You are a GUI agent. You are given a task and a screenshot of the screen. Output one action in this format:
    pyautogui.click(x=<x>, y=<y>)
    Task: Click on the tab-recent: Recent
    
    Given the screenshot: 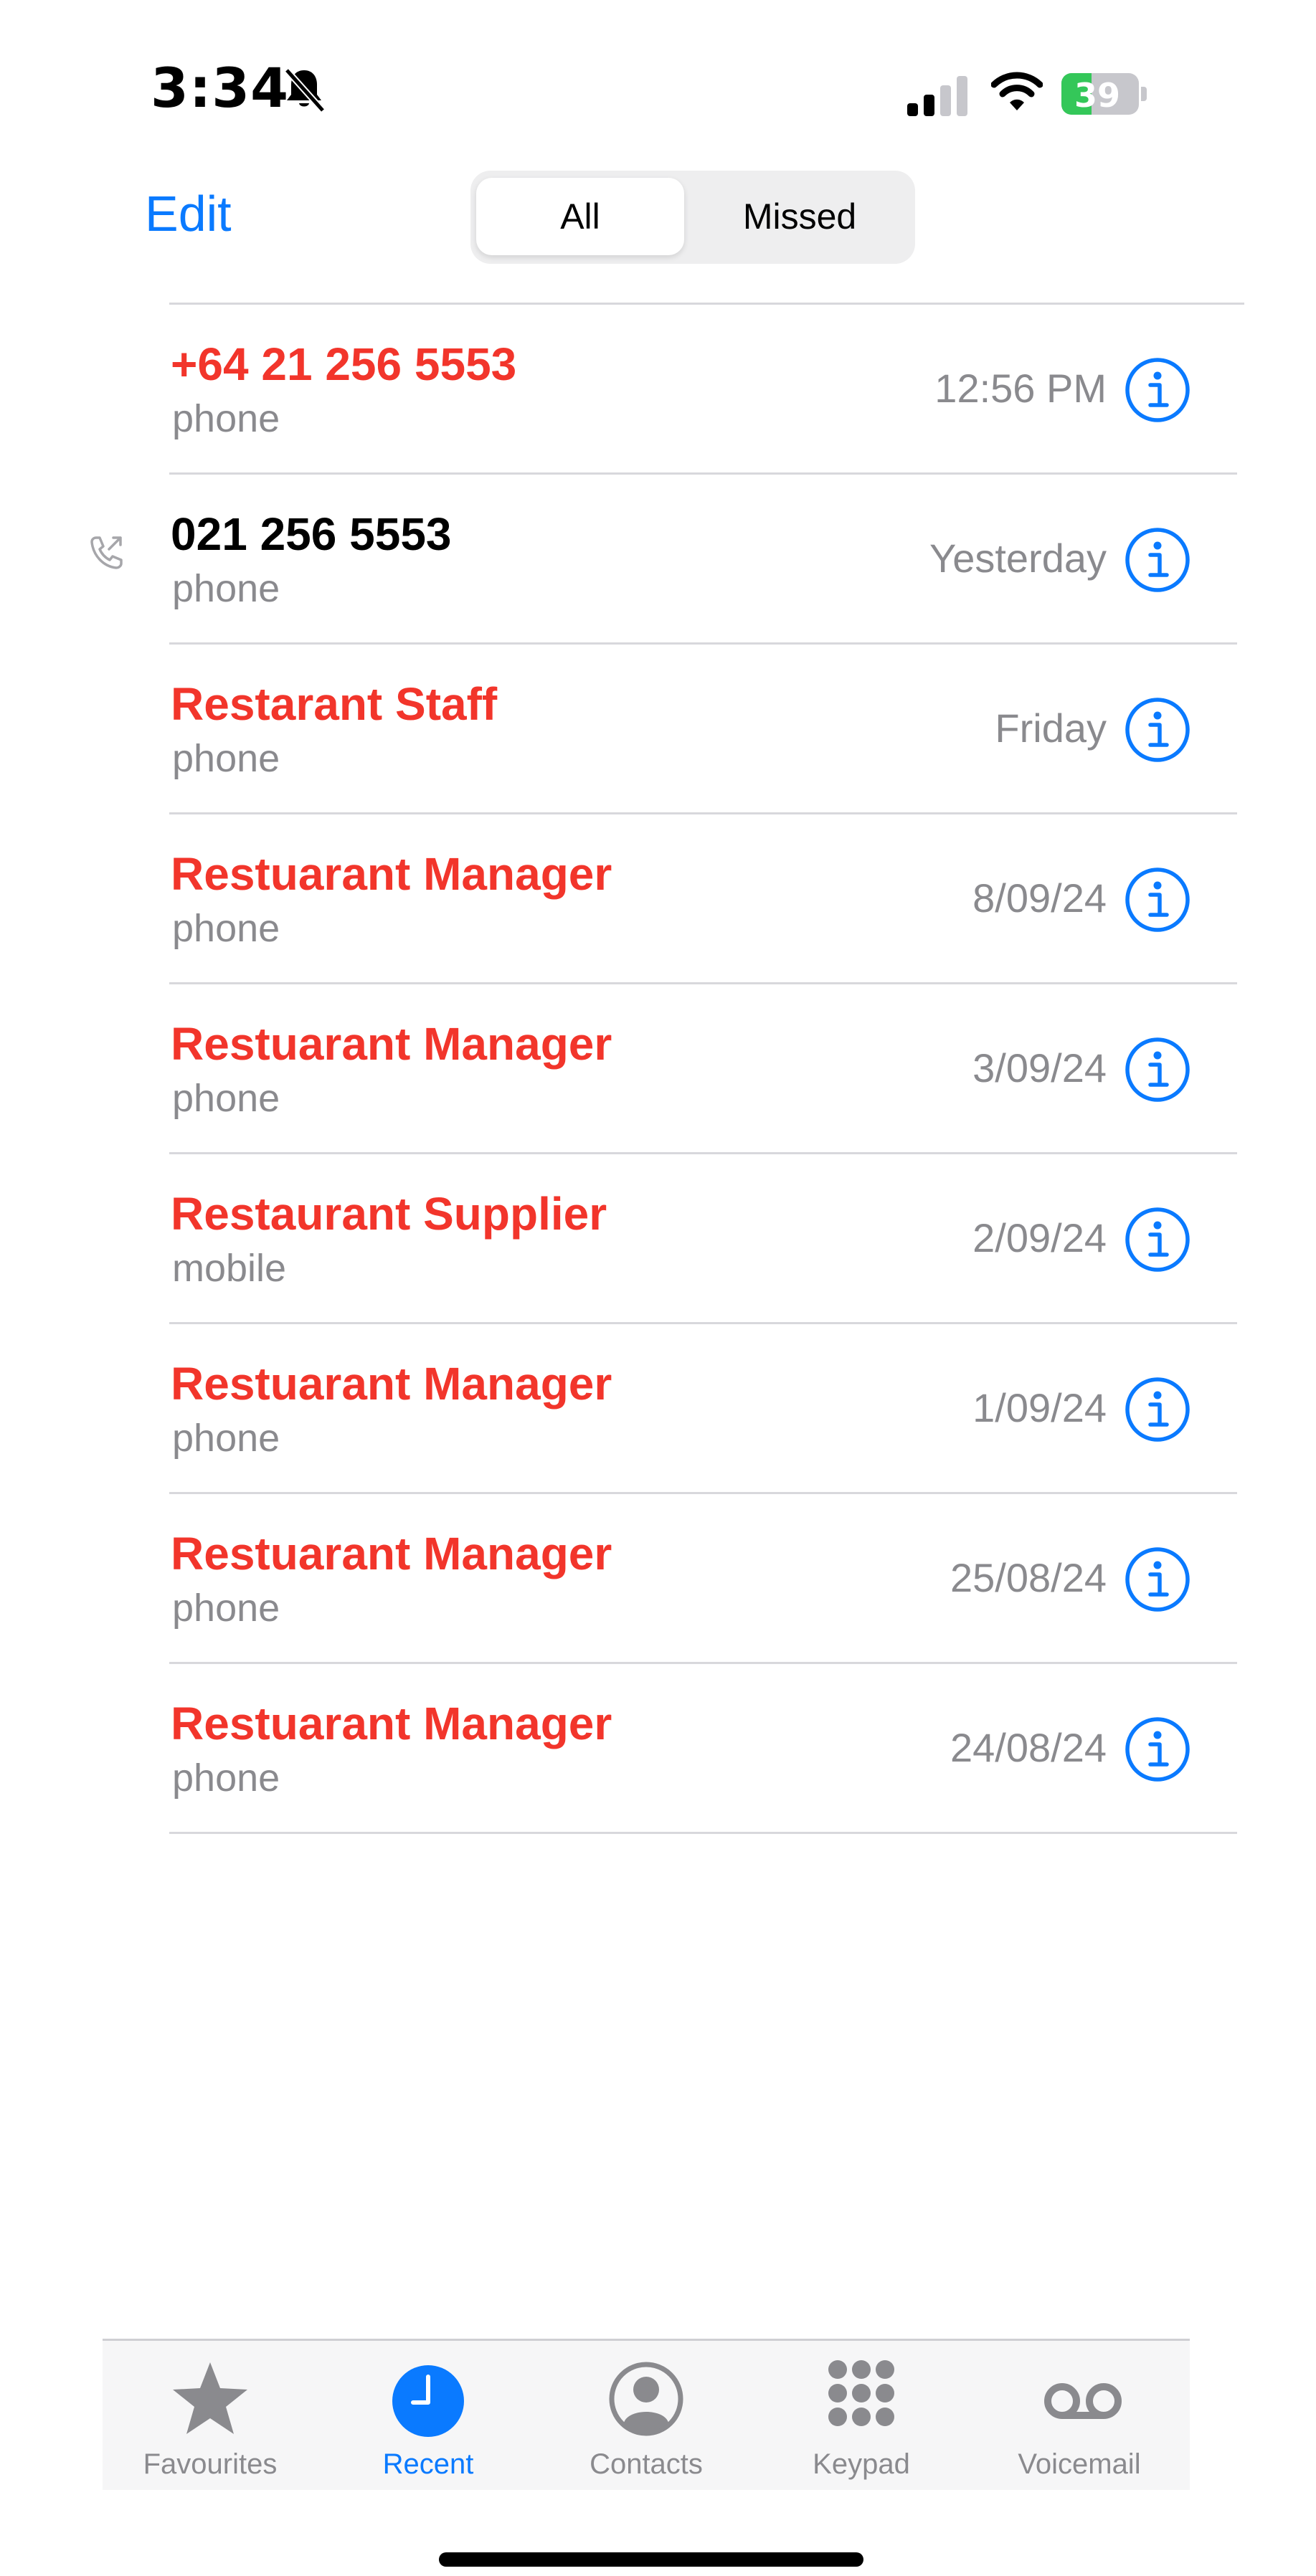 What is the action you would take?
    pyautogui.click(x=428, y=2416)
    